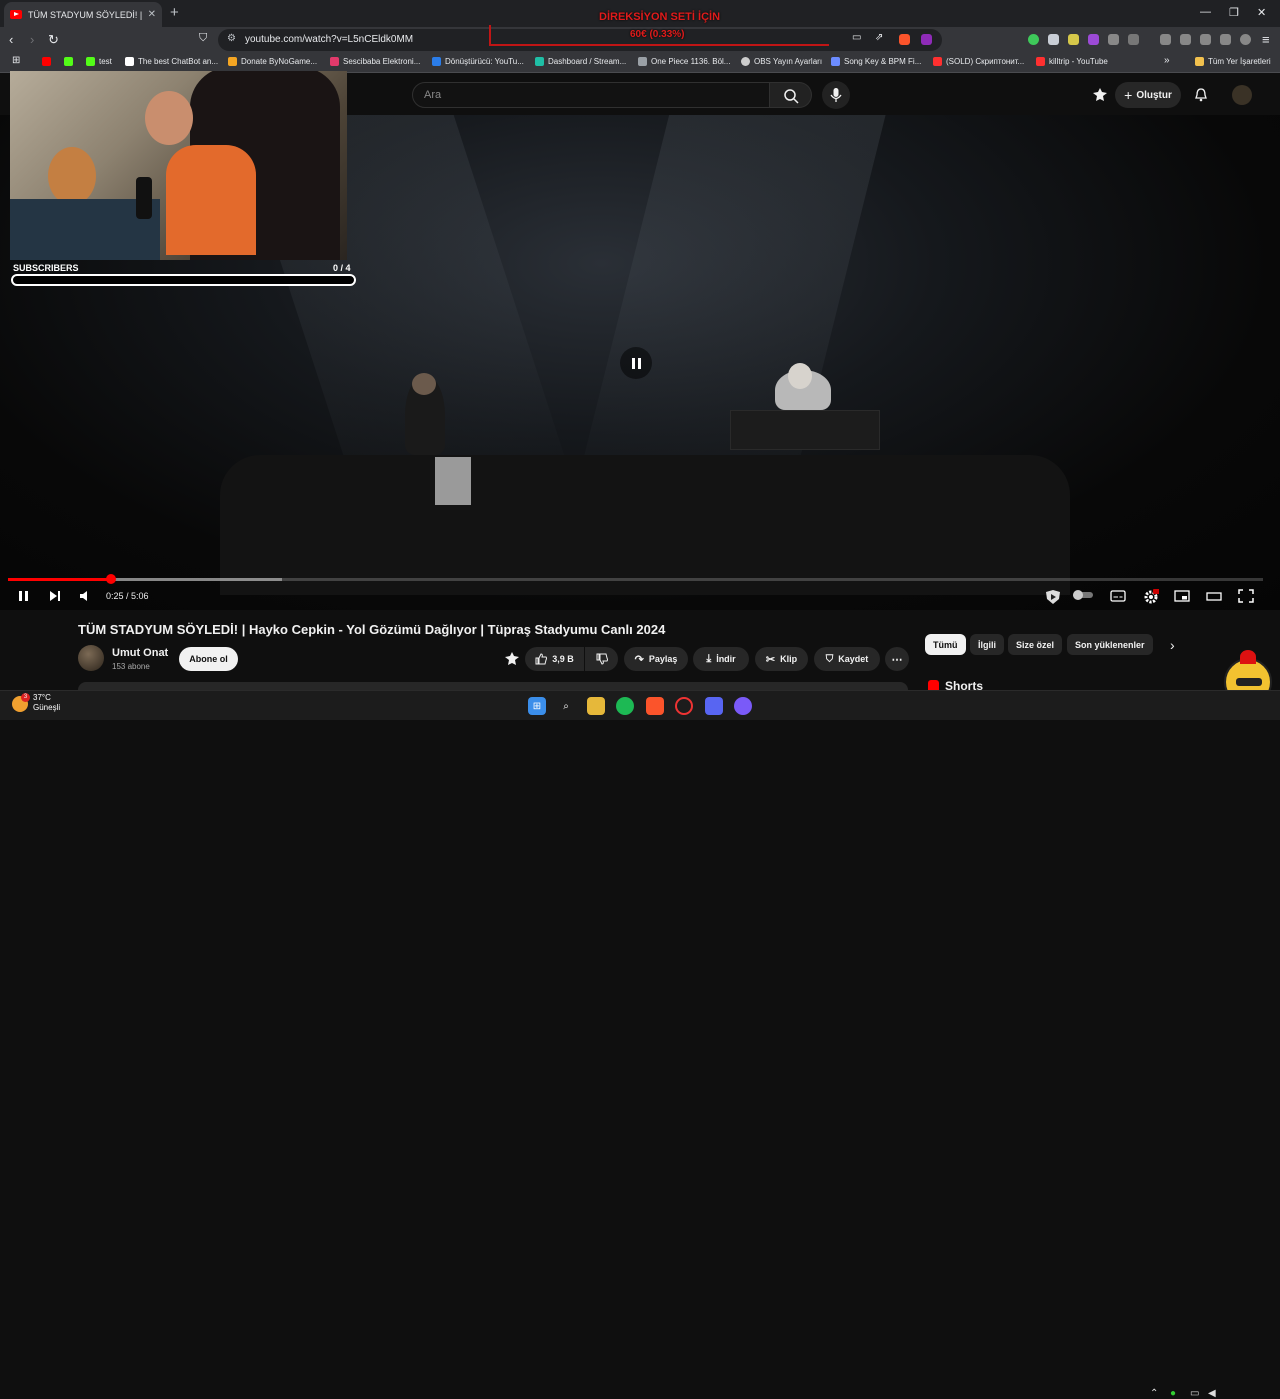 Image resolution: width=1280 pixels, height=1399 pixels. Describe the element at coordinates (714, 706) in the screenshot. I see `discord-icon` at that location.